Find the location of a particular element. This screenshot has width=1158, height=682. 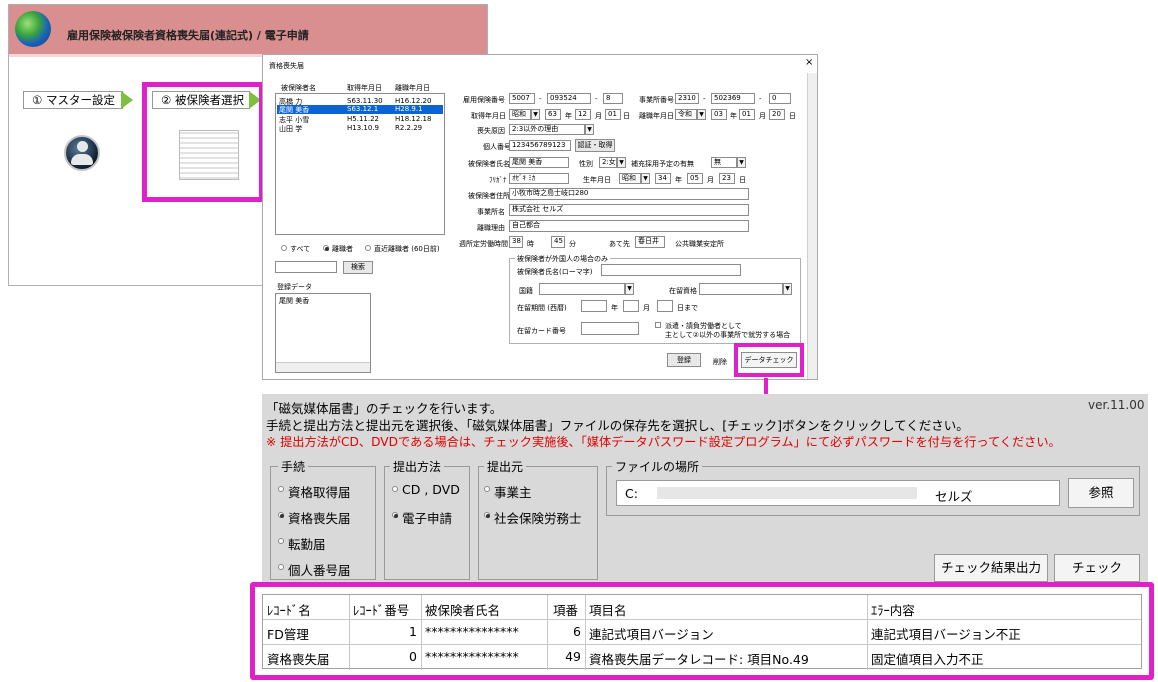

delete-button: 削除 is located at coordinates (720, 362).